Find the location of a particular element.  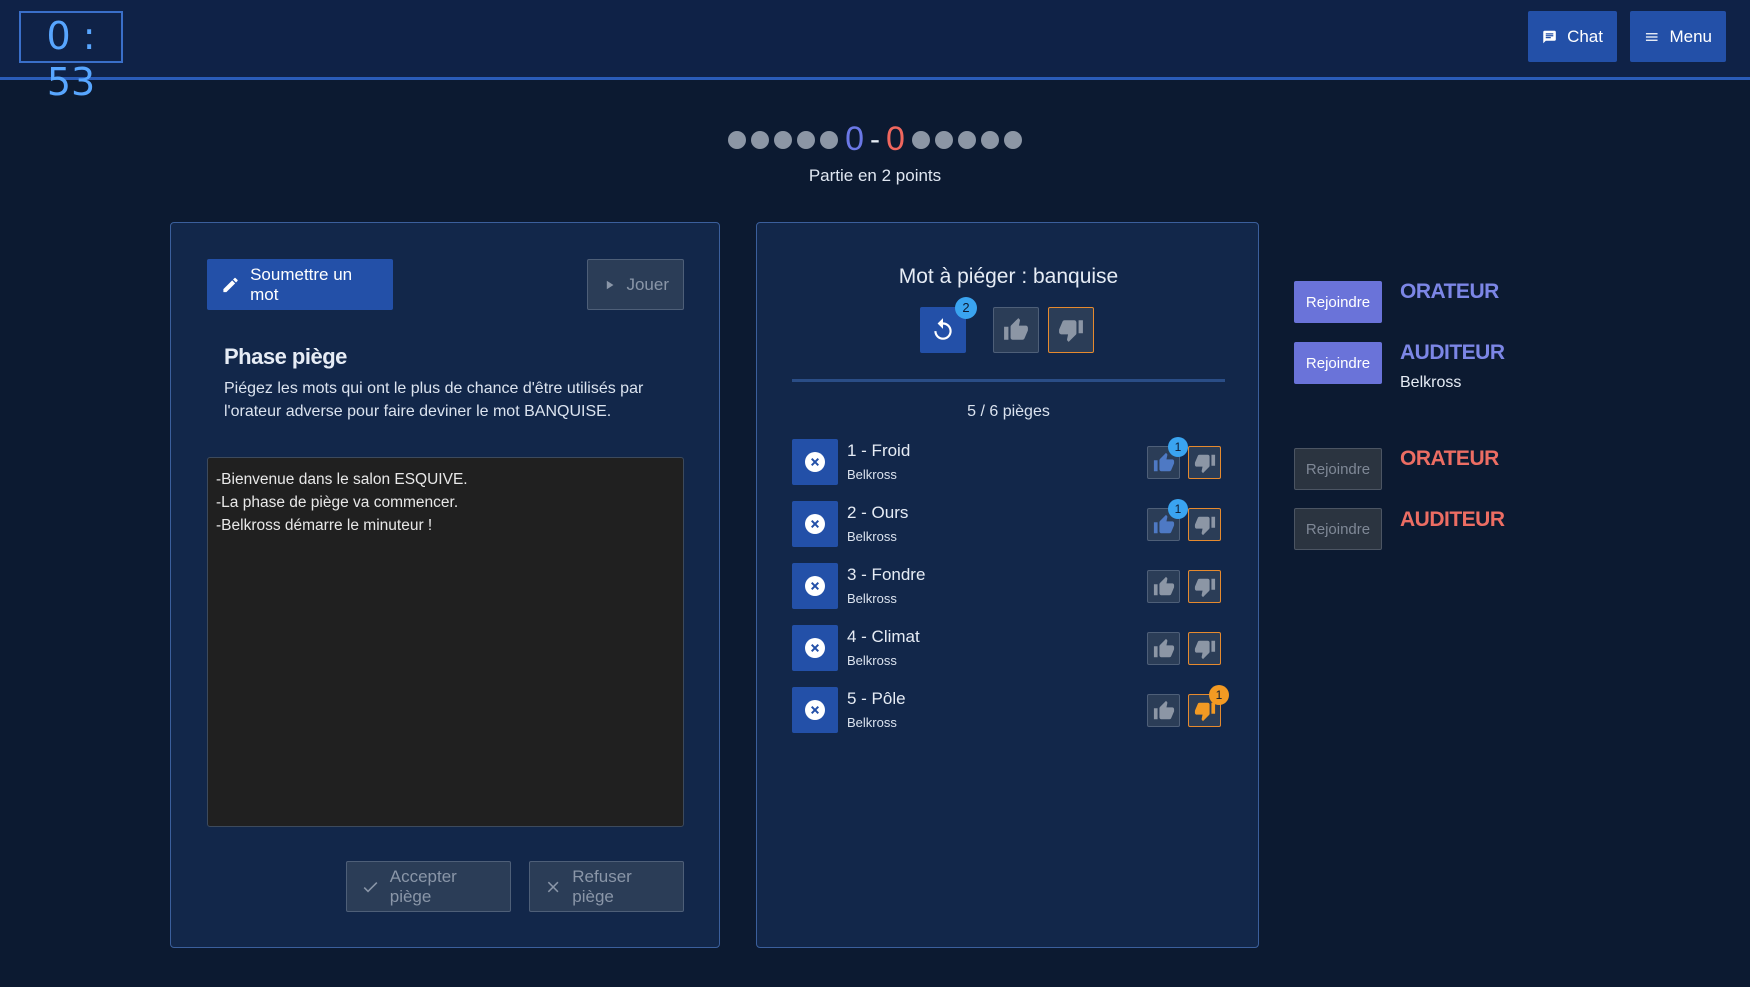

team-a-dots is located at coordinates (783, 139).